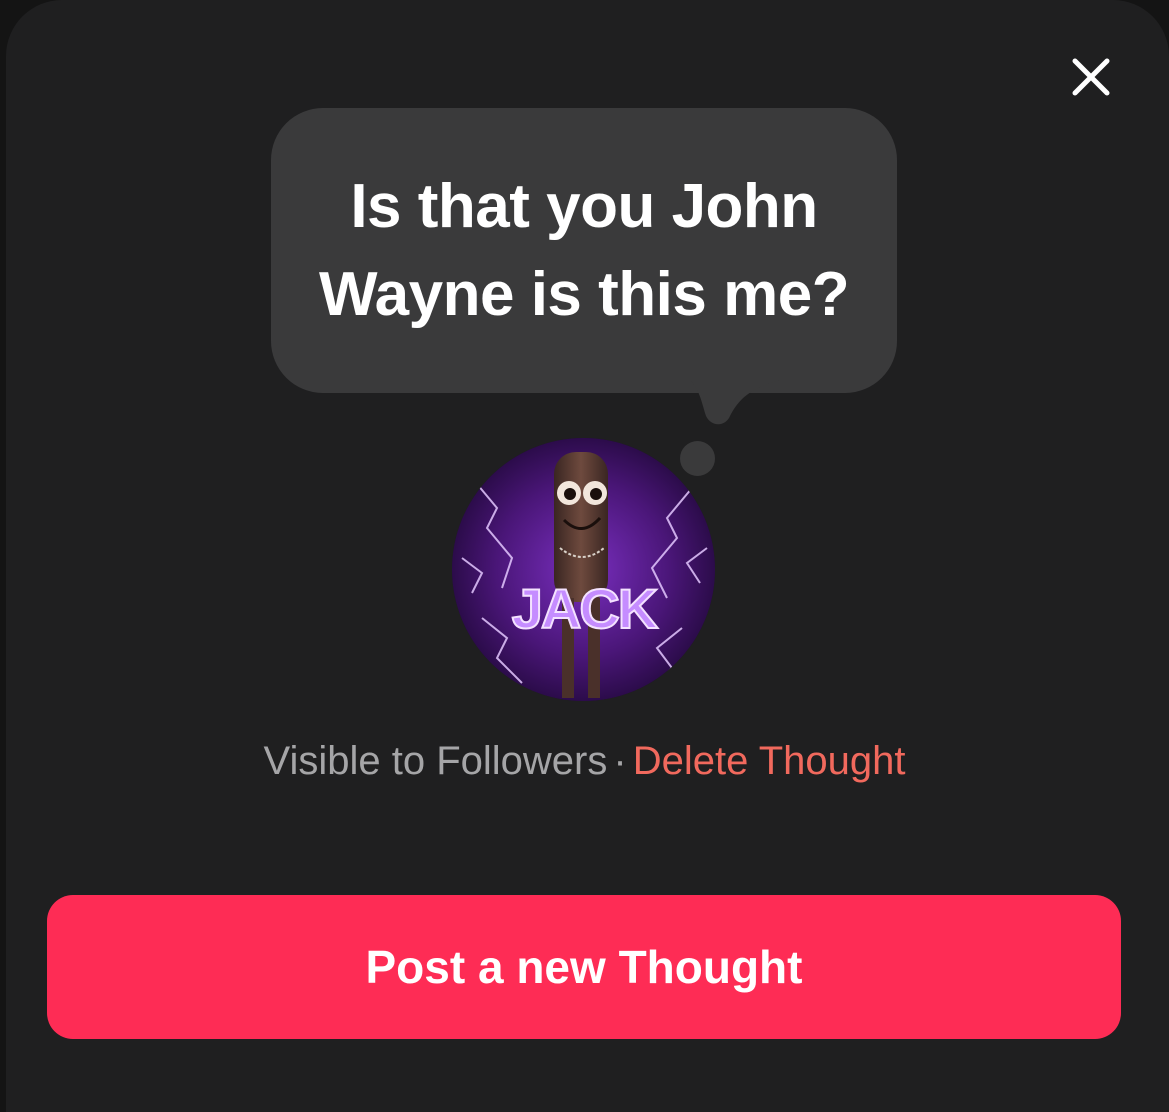 The width and height of the screenshot is (1169, 1112). I want to click on post-button-label: Post a new Thought, so click(584, 967).